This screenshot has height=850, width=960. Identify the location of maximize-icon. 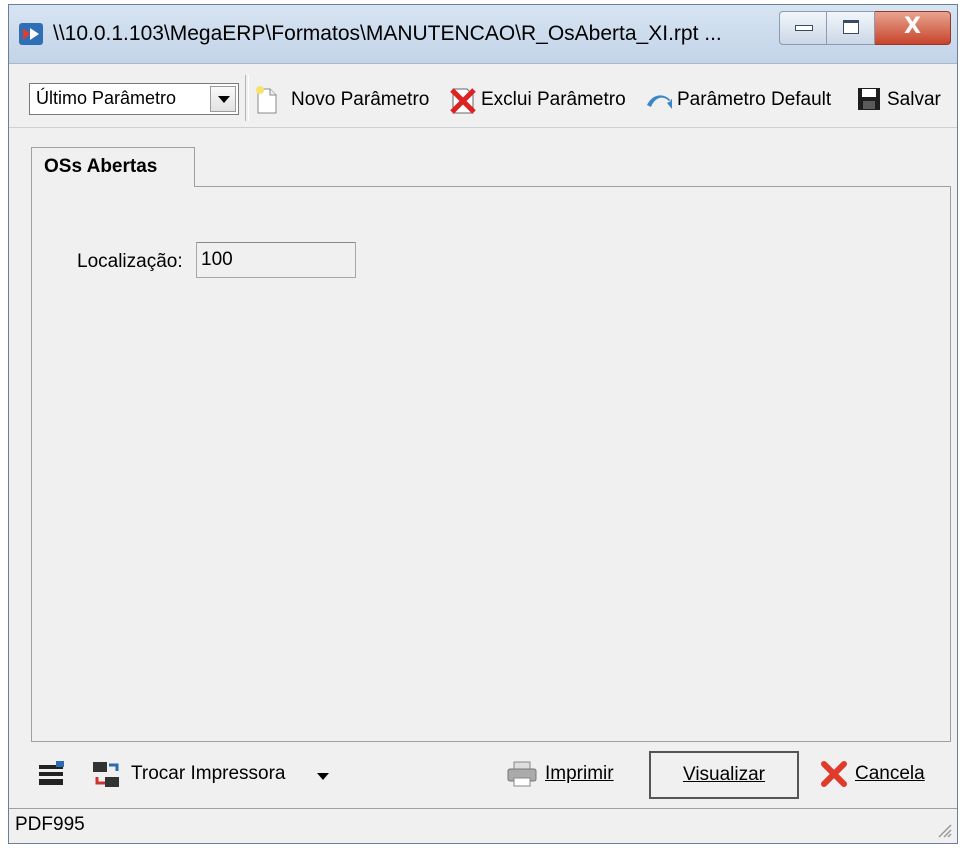
(851, 27).